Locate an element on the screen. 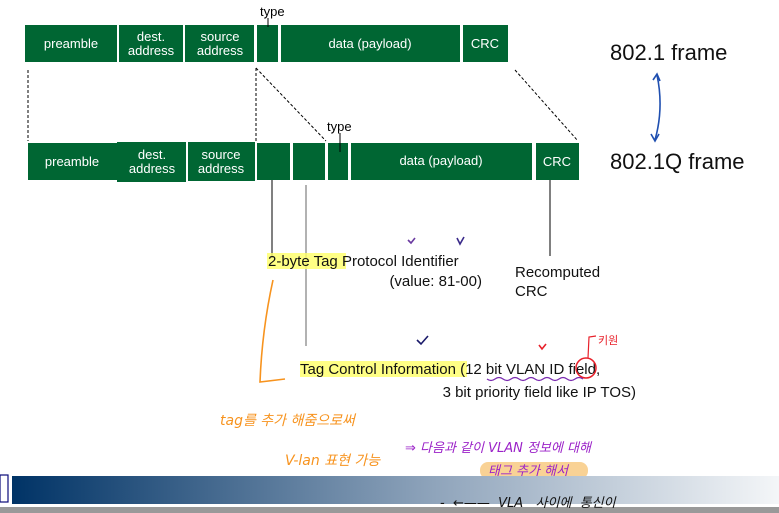 Image resolution: width=779 pixels, height=513 pixels. handwritten-note: V-lan 표현 가능 is located at coordinates (333, 461).